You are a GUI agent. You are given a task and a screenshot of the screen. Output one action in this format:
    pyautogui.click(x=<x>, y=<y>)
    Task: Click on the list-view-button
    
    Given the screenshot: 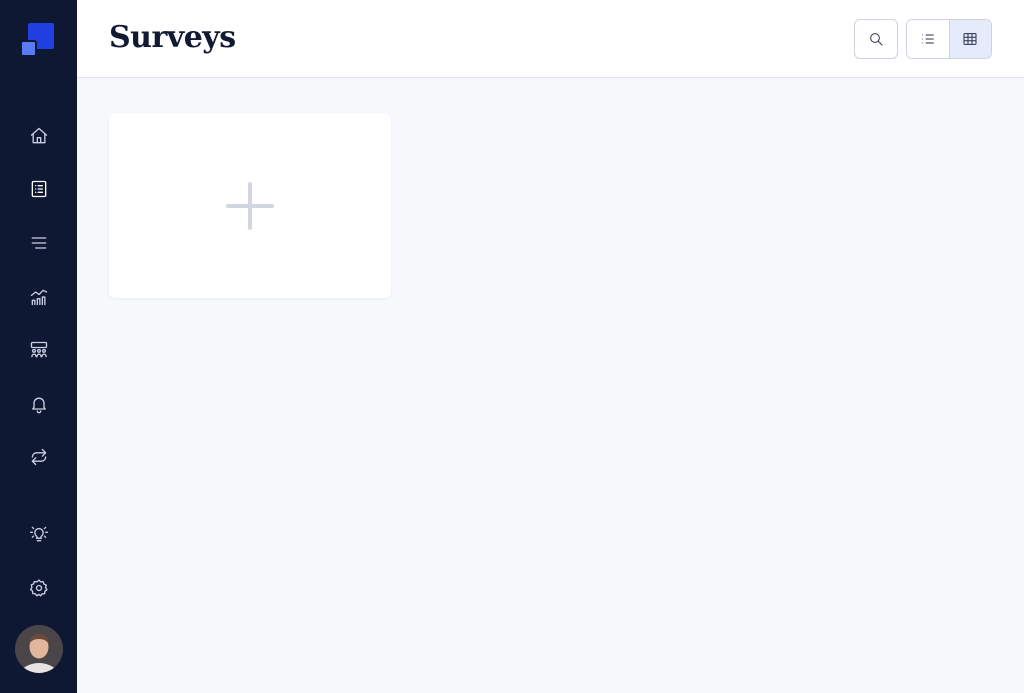 What is the action you would take?
    pyautogui.click(x=928, y=39)
    